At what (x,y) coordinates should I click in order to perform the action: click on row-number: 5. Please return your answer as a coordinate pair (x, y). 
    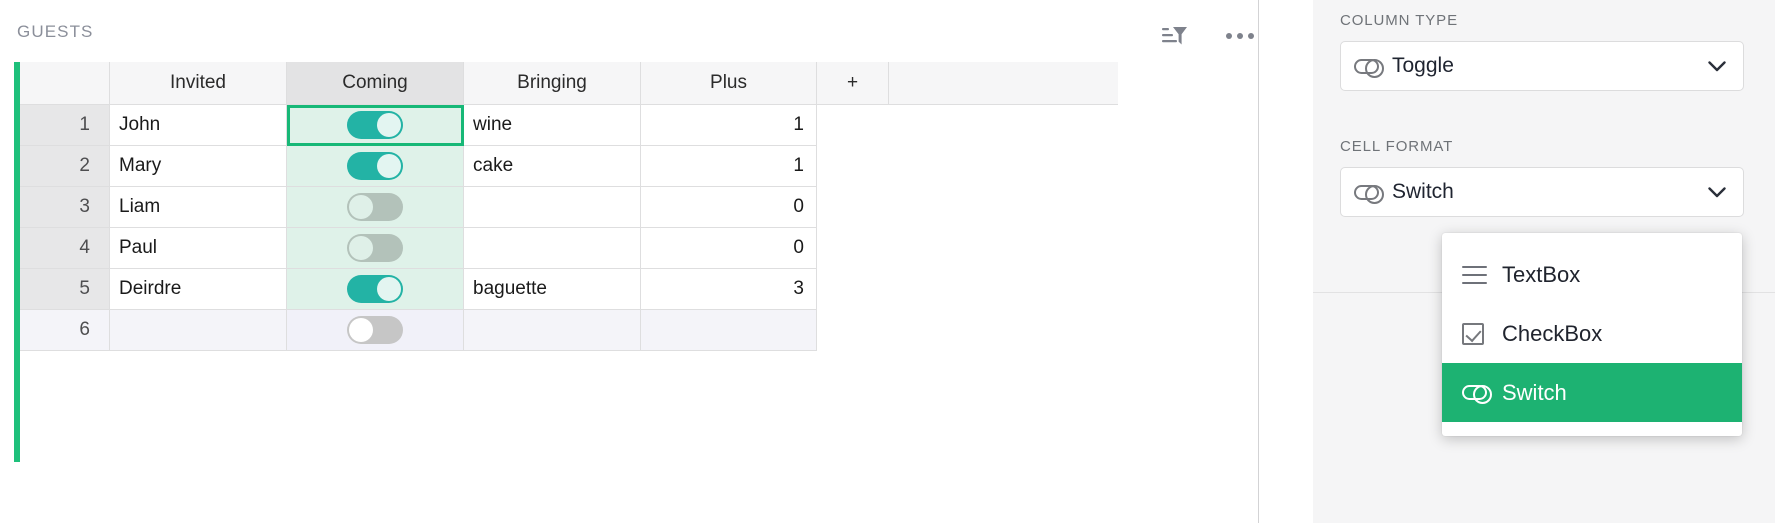
    Looking at the image, I should click on (65, 289).